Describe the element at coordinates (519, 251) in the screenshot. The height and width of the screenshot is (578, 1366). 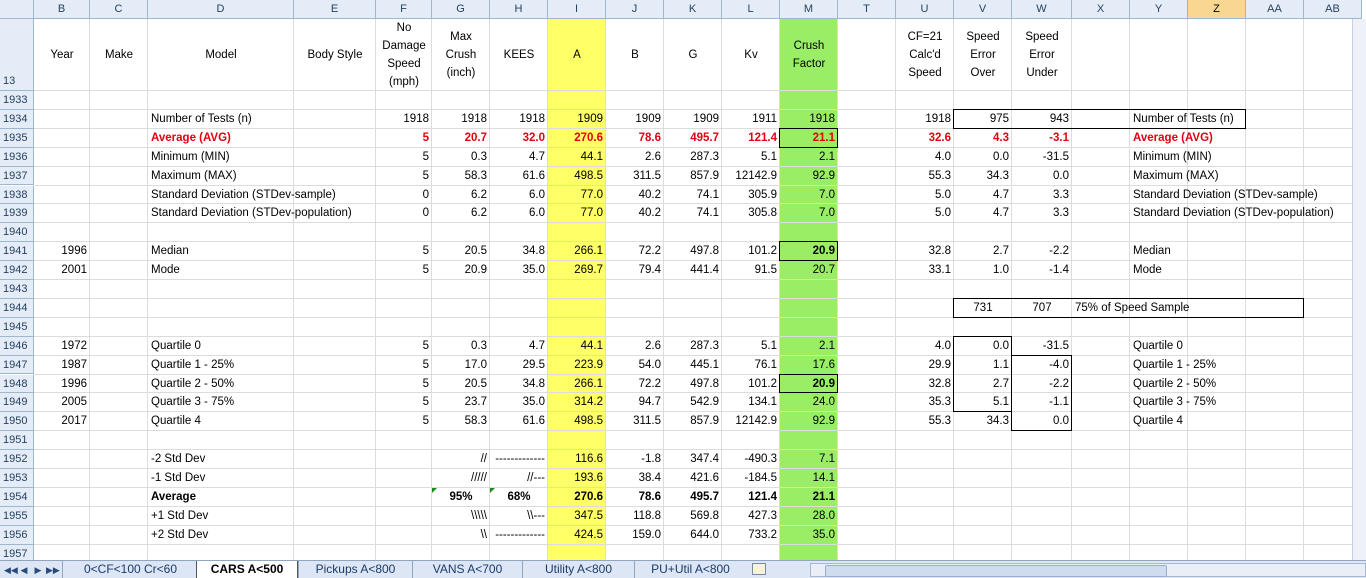
I see `cell-h: 34.8` at that location.